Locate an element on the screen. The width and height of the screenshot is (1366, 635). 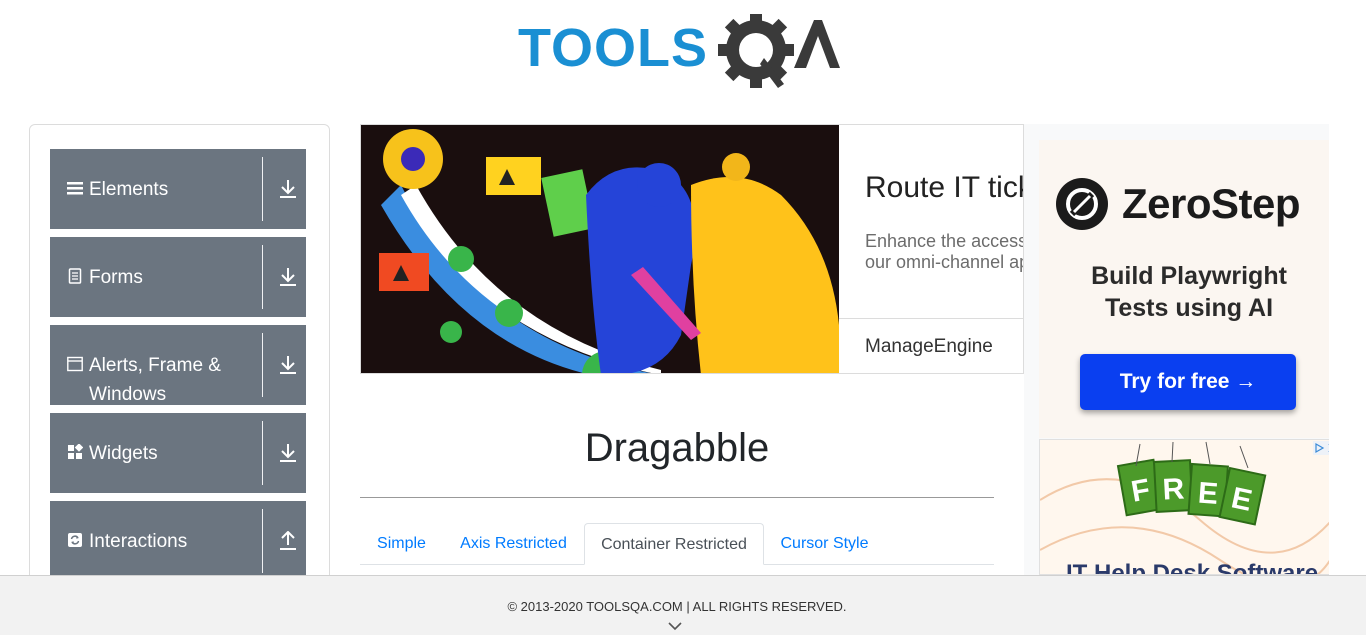
page-title: Dragabble is located at coordinates (677, 448).